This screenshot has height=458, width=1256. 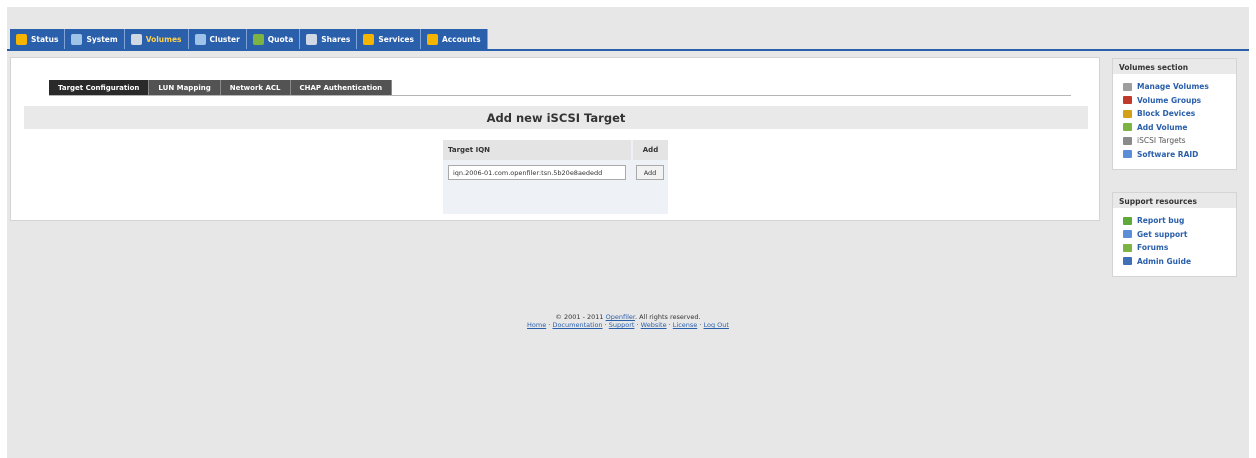 What do you see at coordinates (341, 87) in the screenshot?
I see `tab-chap-authentication: CHAP Authentication` at bounding box center [341, 87].